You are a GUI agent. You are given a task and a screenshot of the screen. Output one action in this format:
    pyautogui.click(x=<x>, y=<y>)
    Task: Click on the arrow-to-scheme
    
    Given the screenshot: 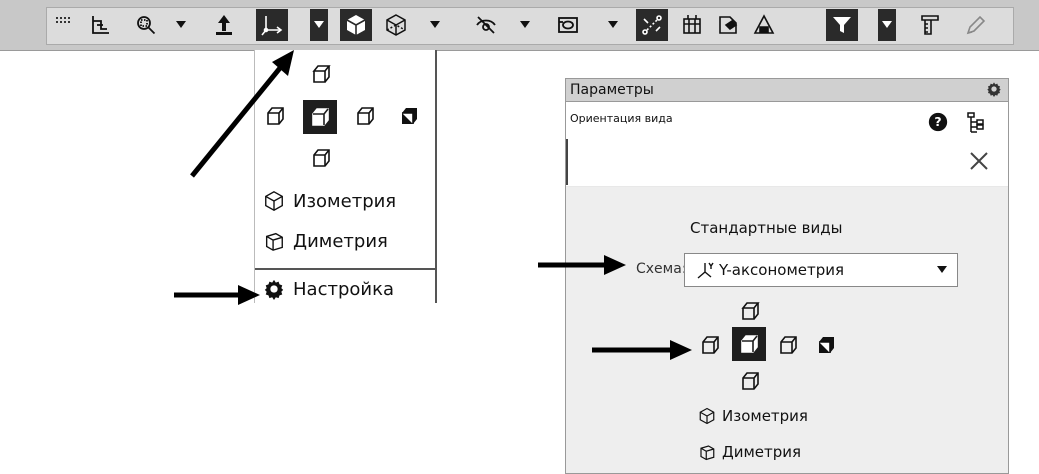 What is the action you would take?
    pyautogui.click(x=582, y=265)
    